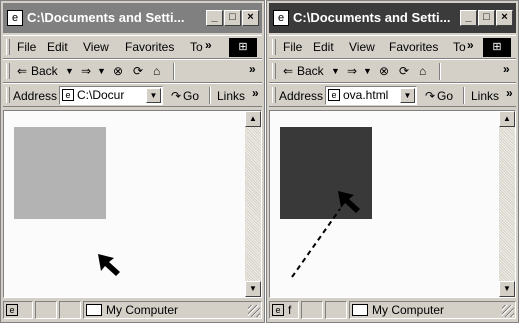 The width and height of the screenshot is (519, 323). I want to click on status-bar: e My Computer, so click(132, 310).